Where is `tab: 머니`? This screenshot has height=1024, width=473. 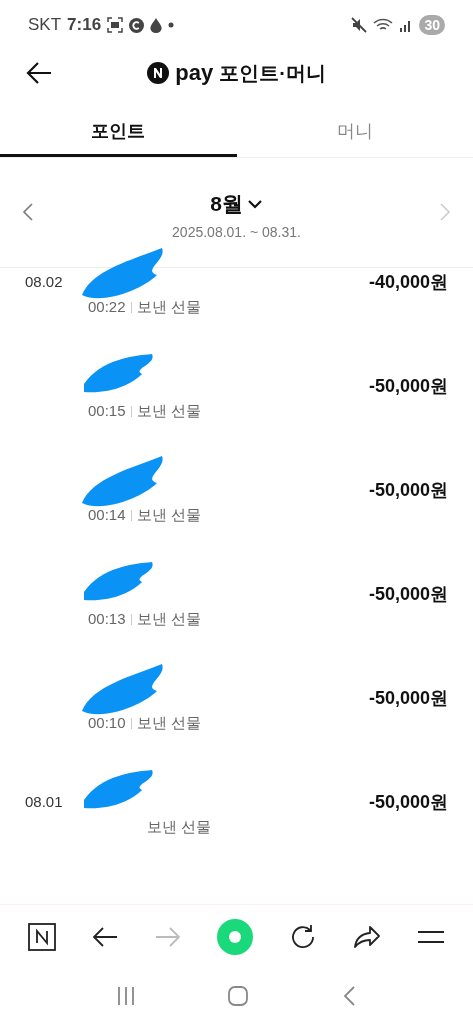 tab: 머니 is located at coordinates (354, 133).